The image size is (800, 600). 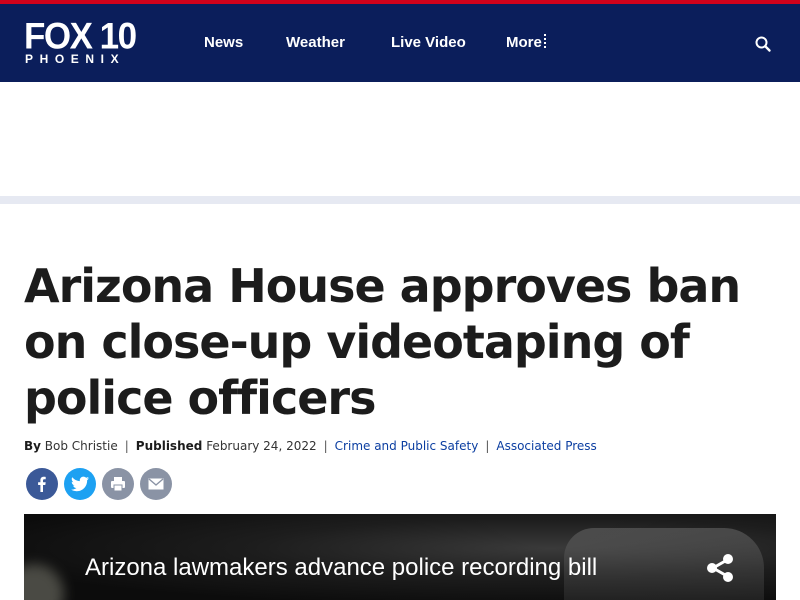 I want to click on email-icon, so click(x=156, y=484).